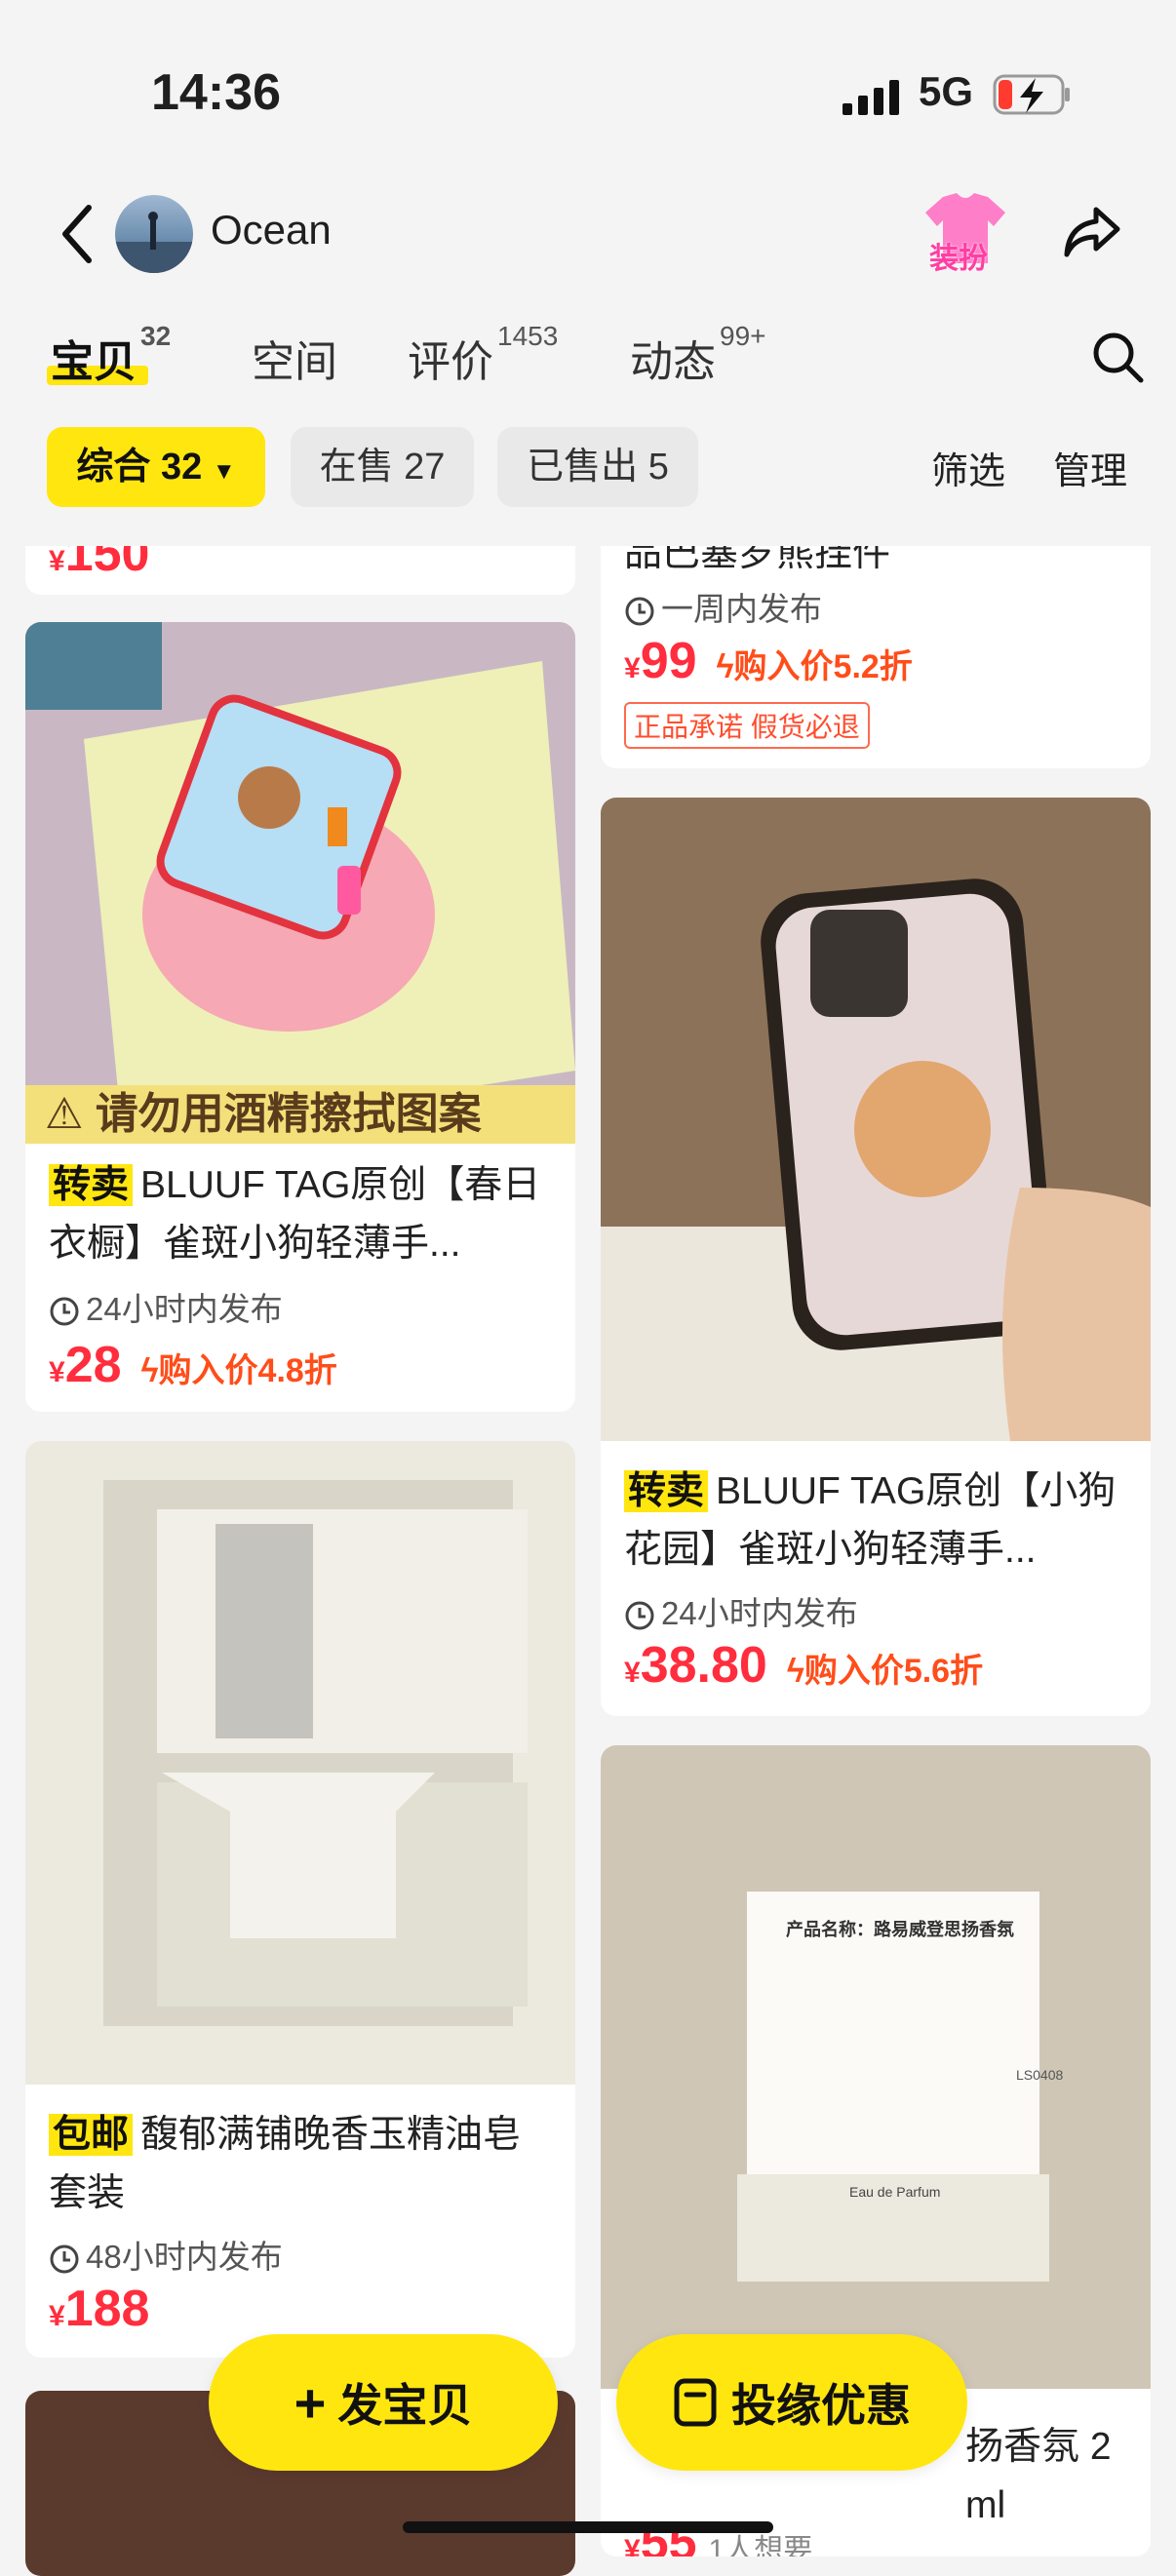 The height and width of the screenshot is (2576, 1176). I want to click on tag: 包邮, so click(91, 2135).